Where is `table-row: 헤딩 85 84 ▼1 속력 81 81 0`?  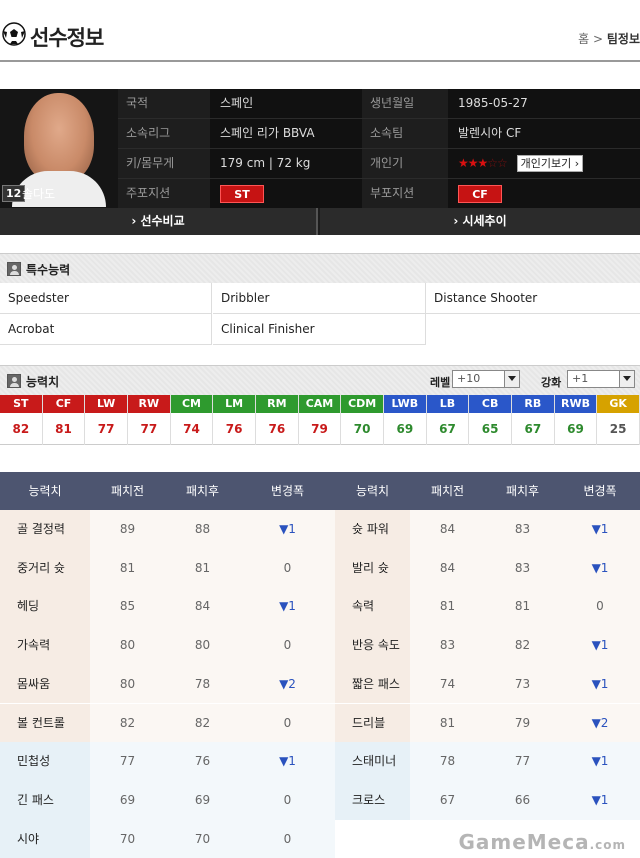 table-row: 헤딩 85 84 ▼1 속력 81 81 0 is located at coordinates (320, 607).